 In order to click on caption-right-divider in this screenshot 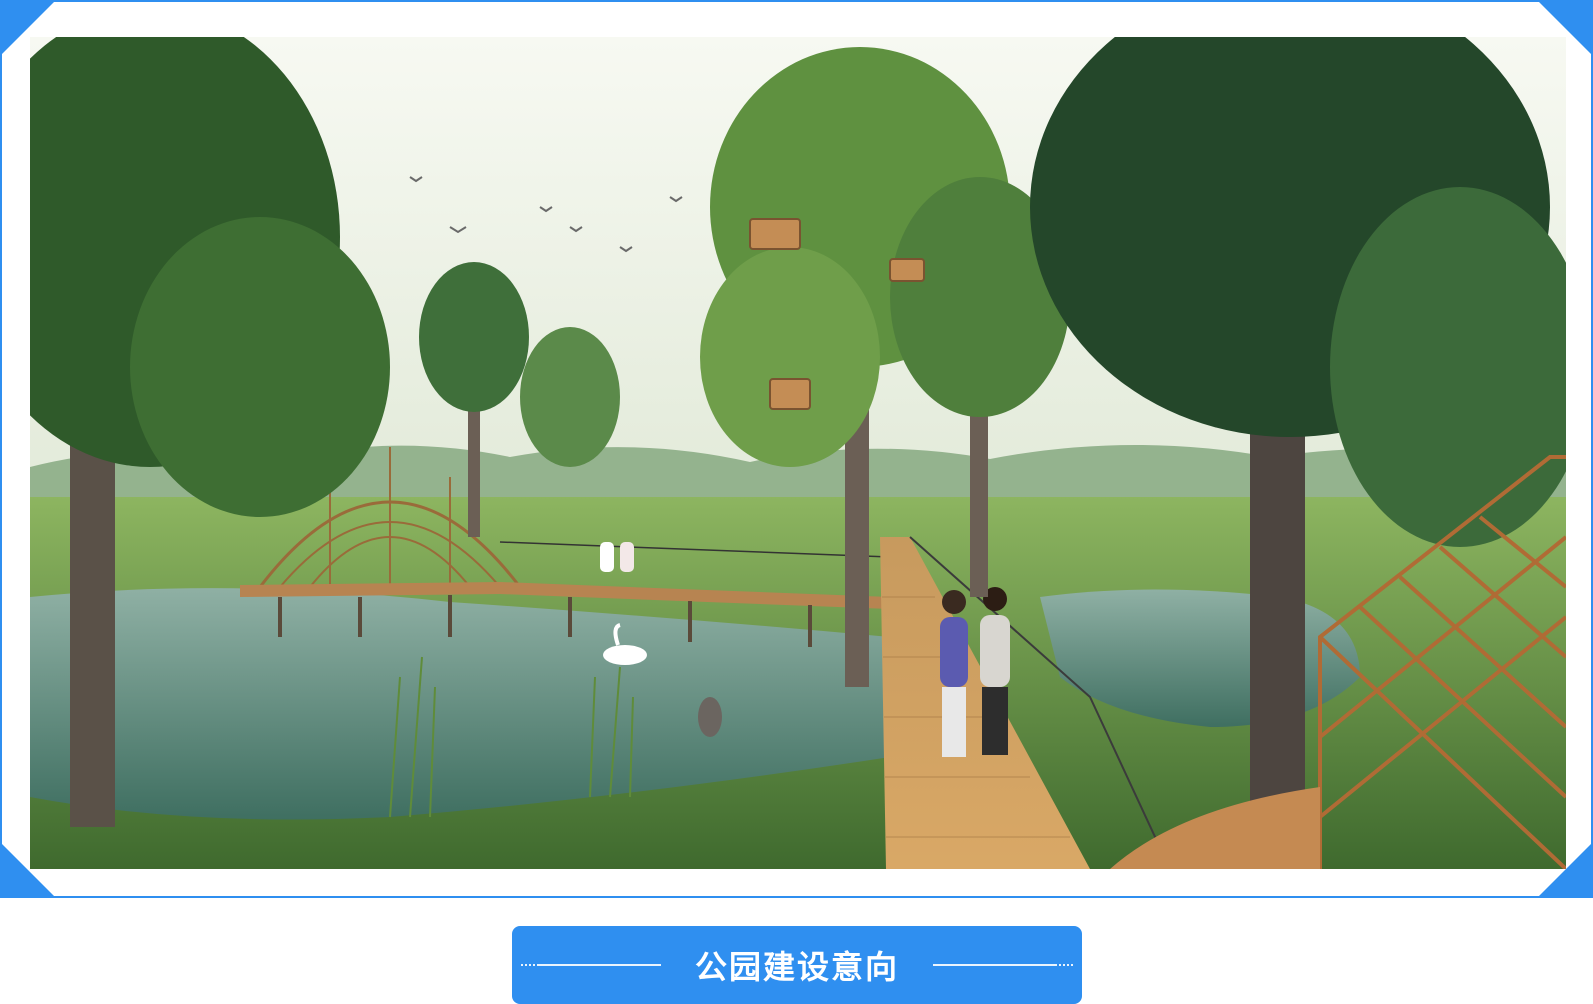, I will do `click(1003, 965)`.